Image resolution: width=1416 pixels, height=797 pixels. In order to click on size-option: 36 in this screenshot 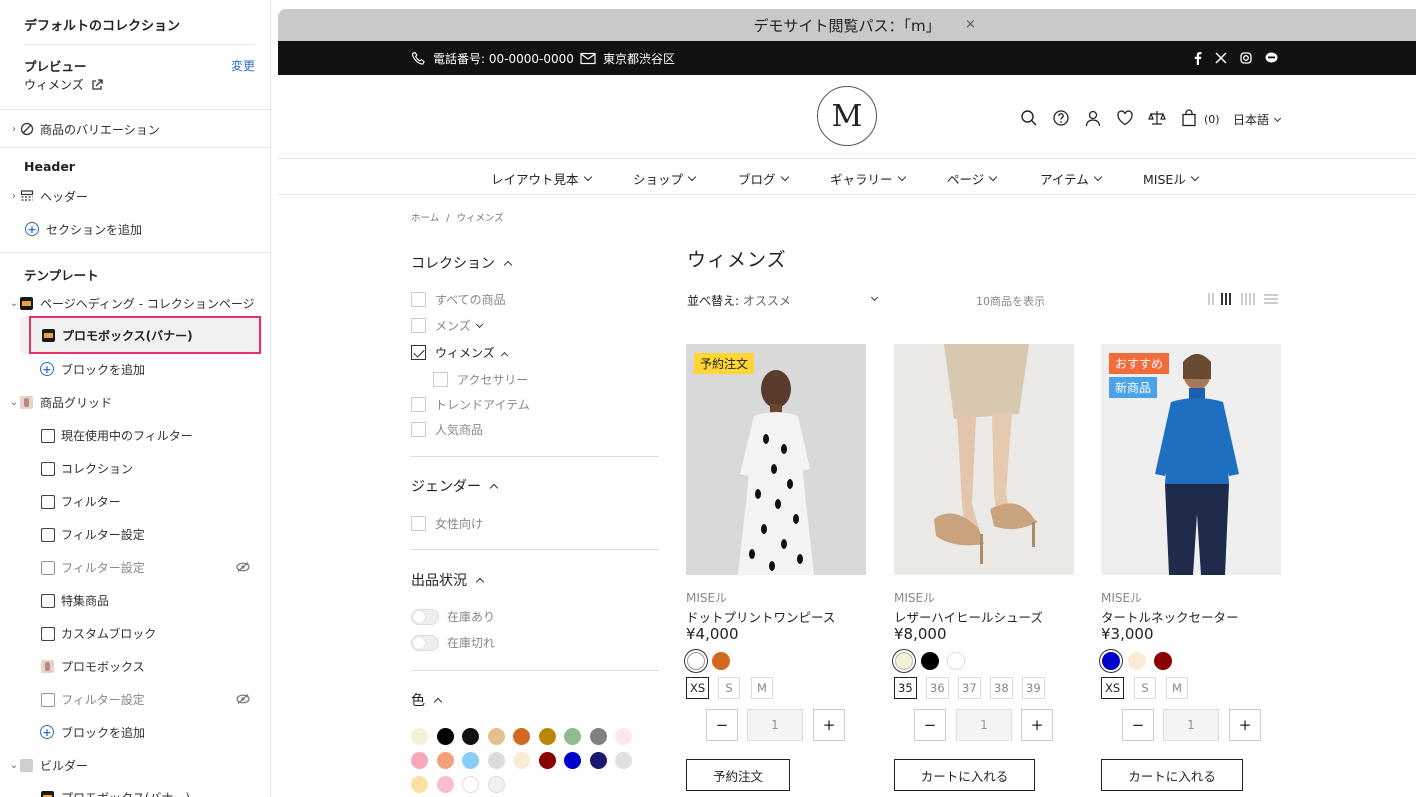, I will do `click(937, 688)`.